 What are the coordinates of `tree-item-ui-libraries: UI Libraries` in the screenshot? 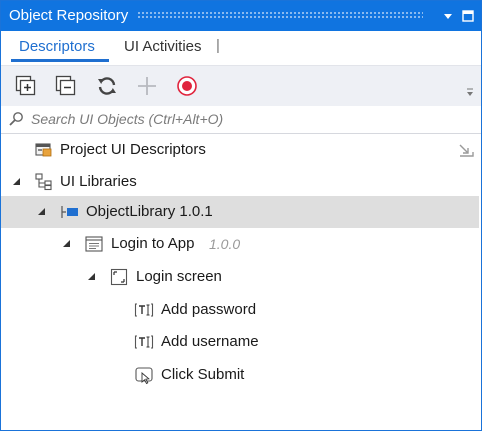 It's located at (240, 182).